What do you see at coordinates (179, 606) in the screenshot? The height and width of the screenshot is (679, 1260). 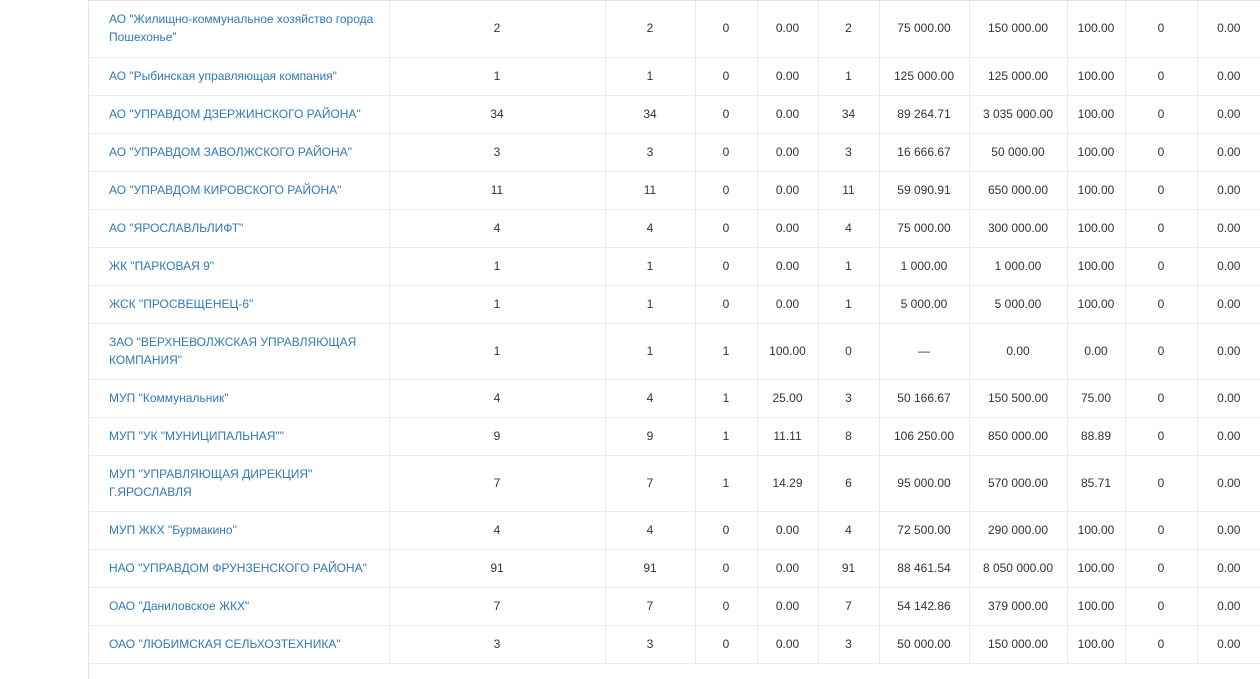 I see `org-name-link: ОАО "Даниловское ЖКХ"` at bounding box center [179, 606].